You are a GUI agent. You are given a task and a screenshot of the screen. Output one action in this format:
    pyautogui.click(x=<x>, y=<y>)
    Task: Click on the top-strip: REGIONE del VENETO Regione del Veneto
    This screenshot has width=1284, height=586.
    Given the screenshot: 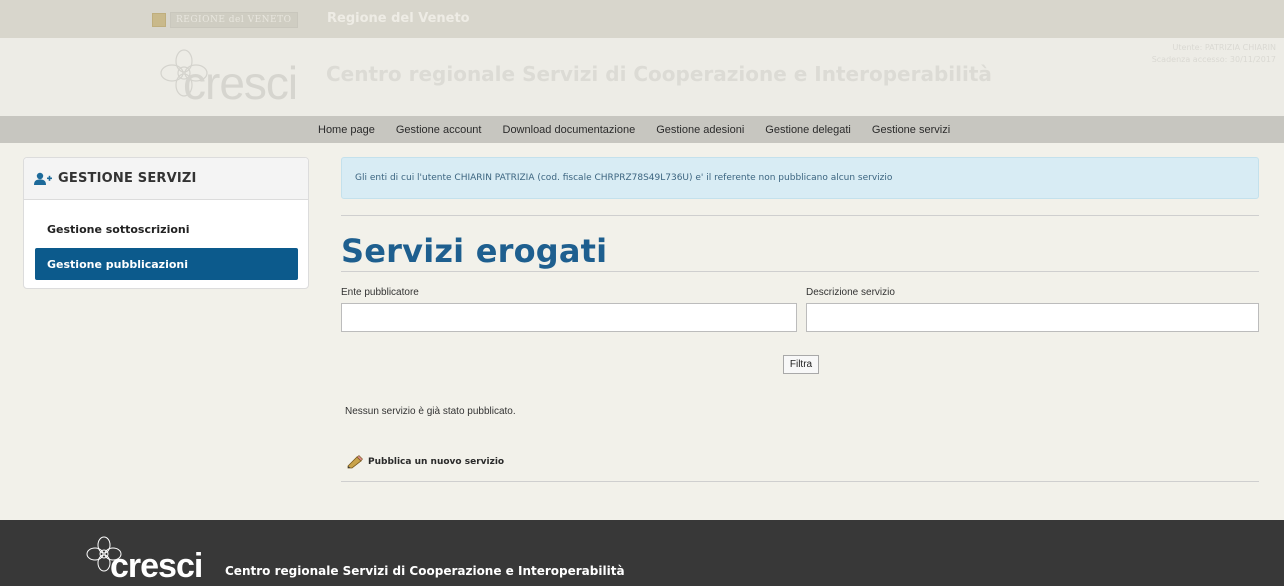 What is the action you would take?
    pyautogui.click(x=642, y=19)
    